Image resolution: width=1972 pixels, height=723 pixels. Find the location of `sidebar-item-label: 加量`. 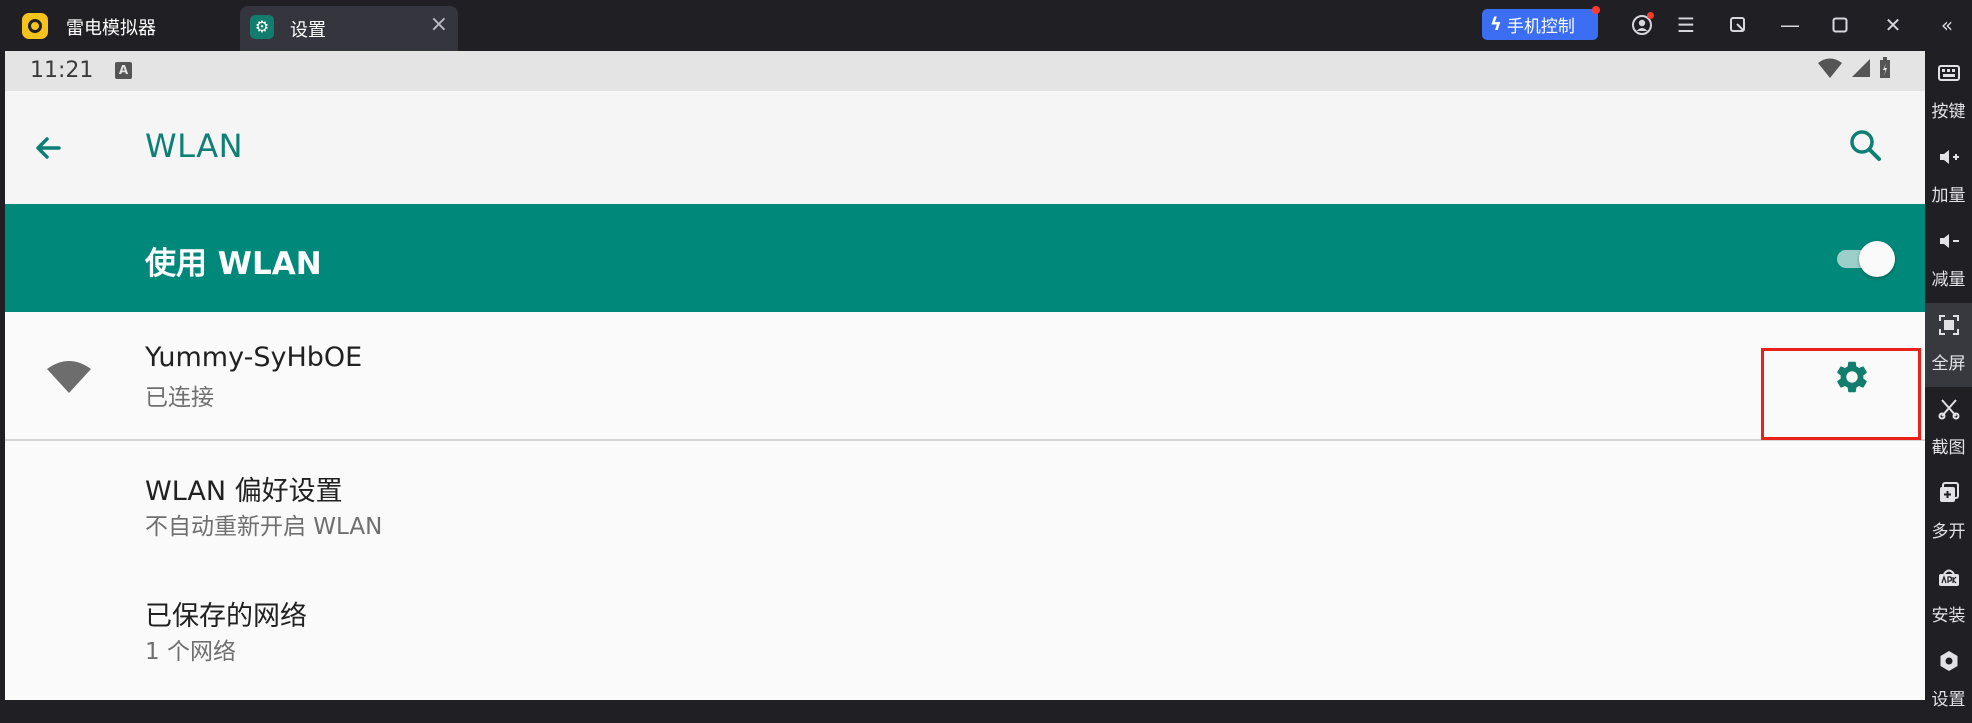

sidebar-item-label: 加量 is located at coordinates (1948, 196).